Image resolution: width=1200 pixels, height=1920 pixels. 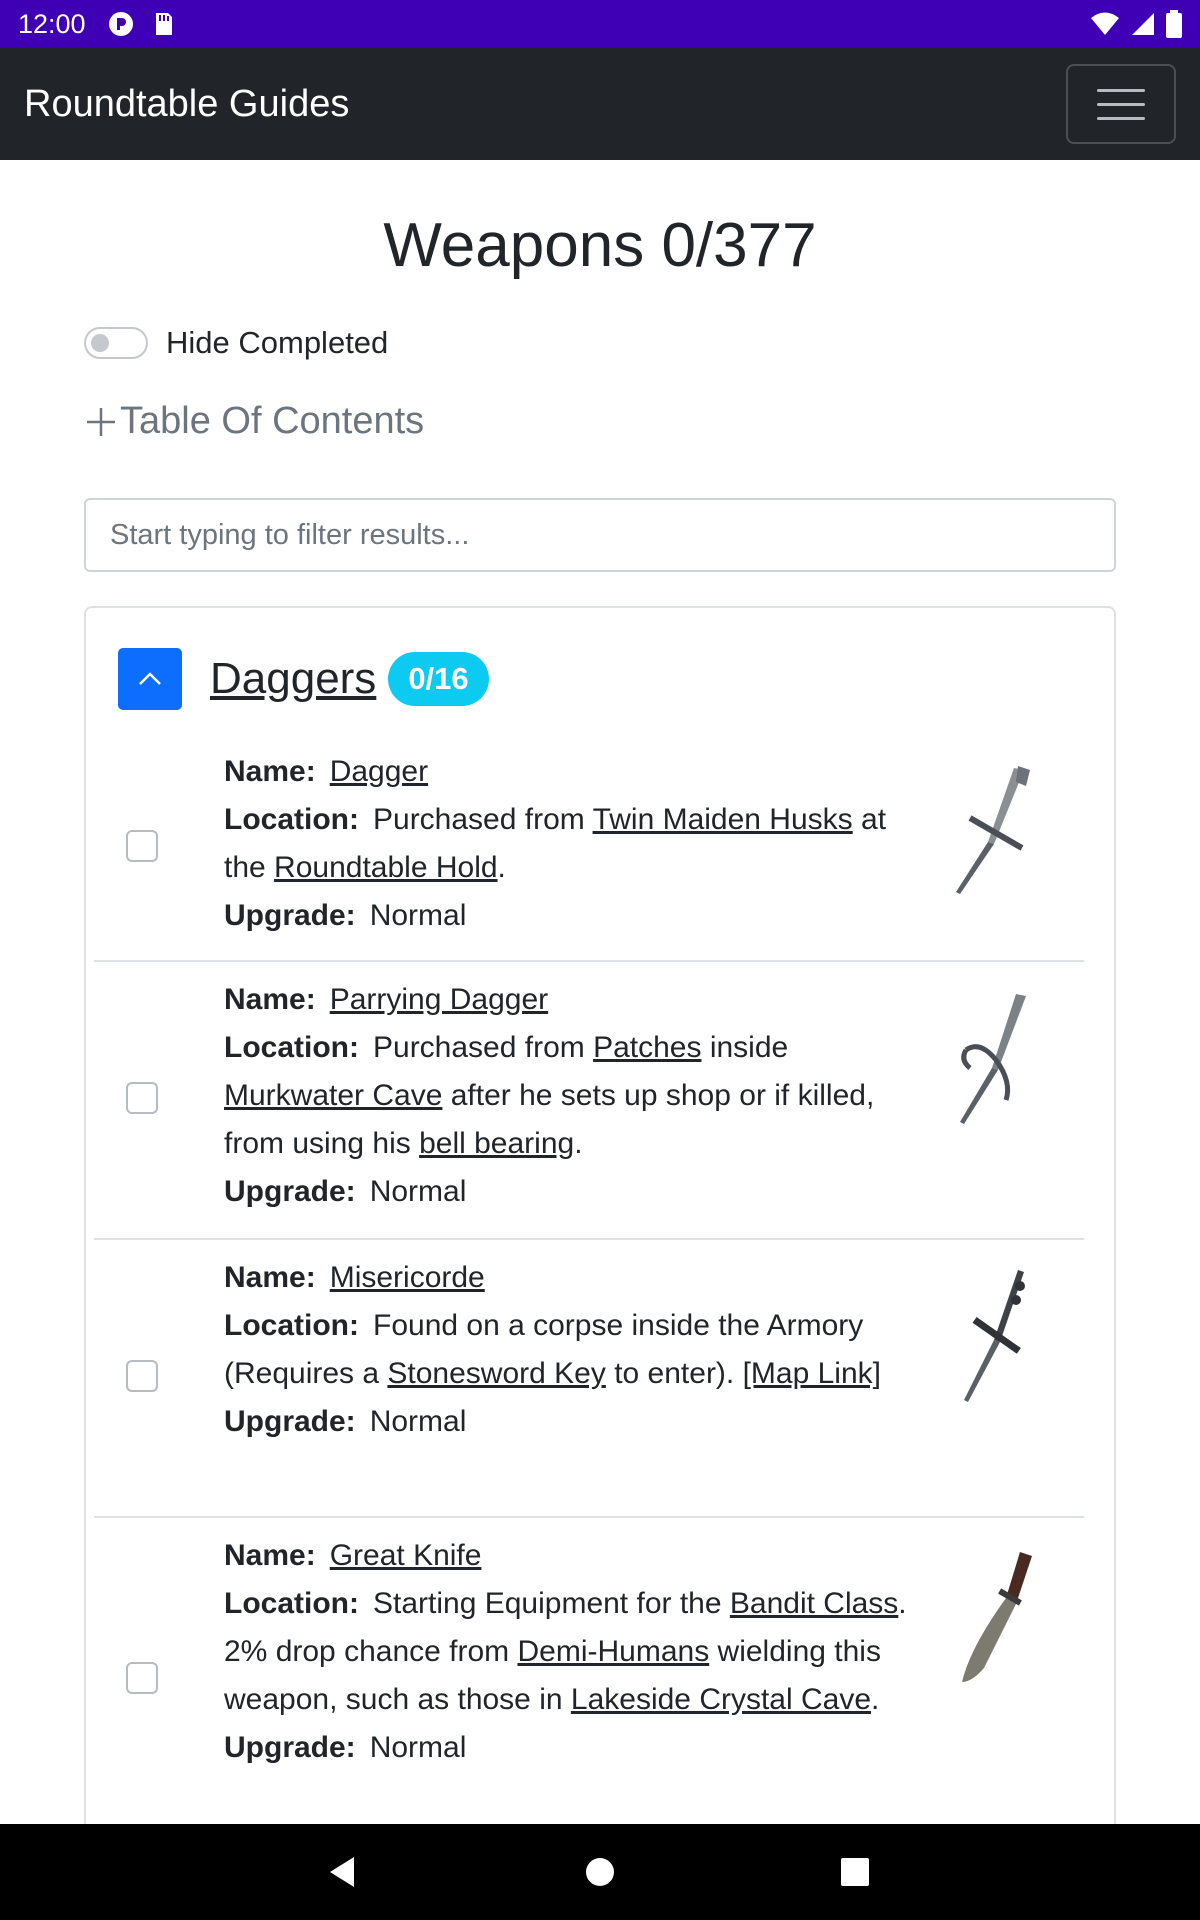 I want to click on location-link: Twin Maiden Husks, so click(x=723, y=819).